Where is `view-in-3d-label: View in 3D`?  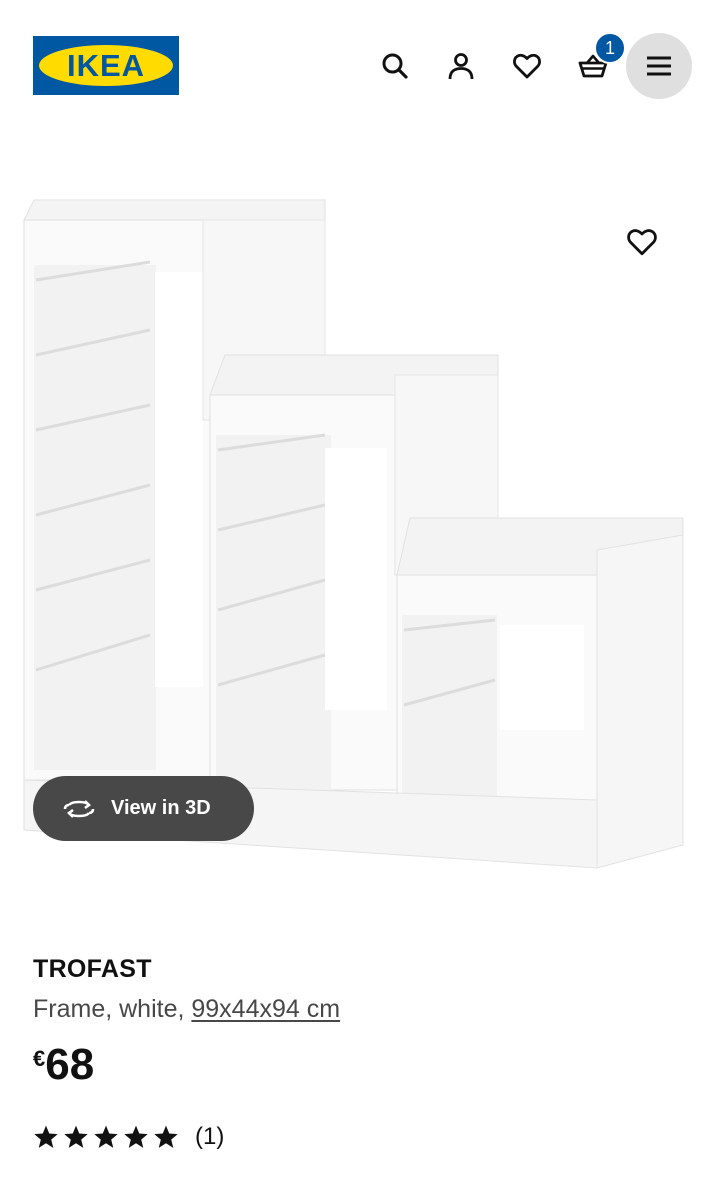
view-in-3d-label: View in 3D is located at coordinates (161, 808).